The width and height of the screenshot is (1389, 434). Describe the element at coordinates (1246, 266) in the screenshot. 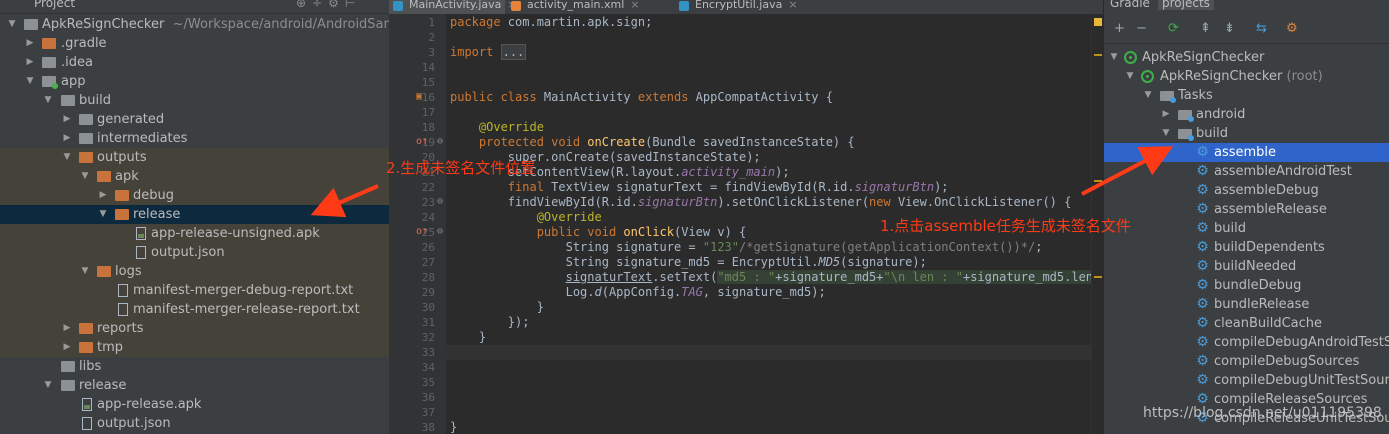

I see `gradle-task: ⚙ buildNeeded` at that location.